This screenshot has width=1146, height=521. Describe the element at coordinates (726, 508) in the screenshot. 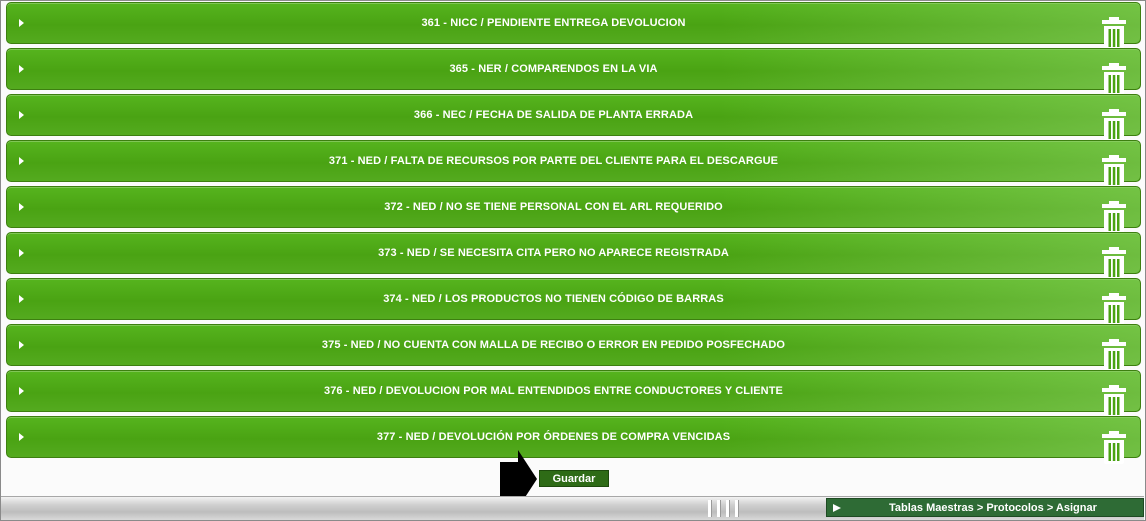

I see `resize-grip` at that location.